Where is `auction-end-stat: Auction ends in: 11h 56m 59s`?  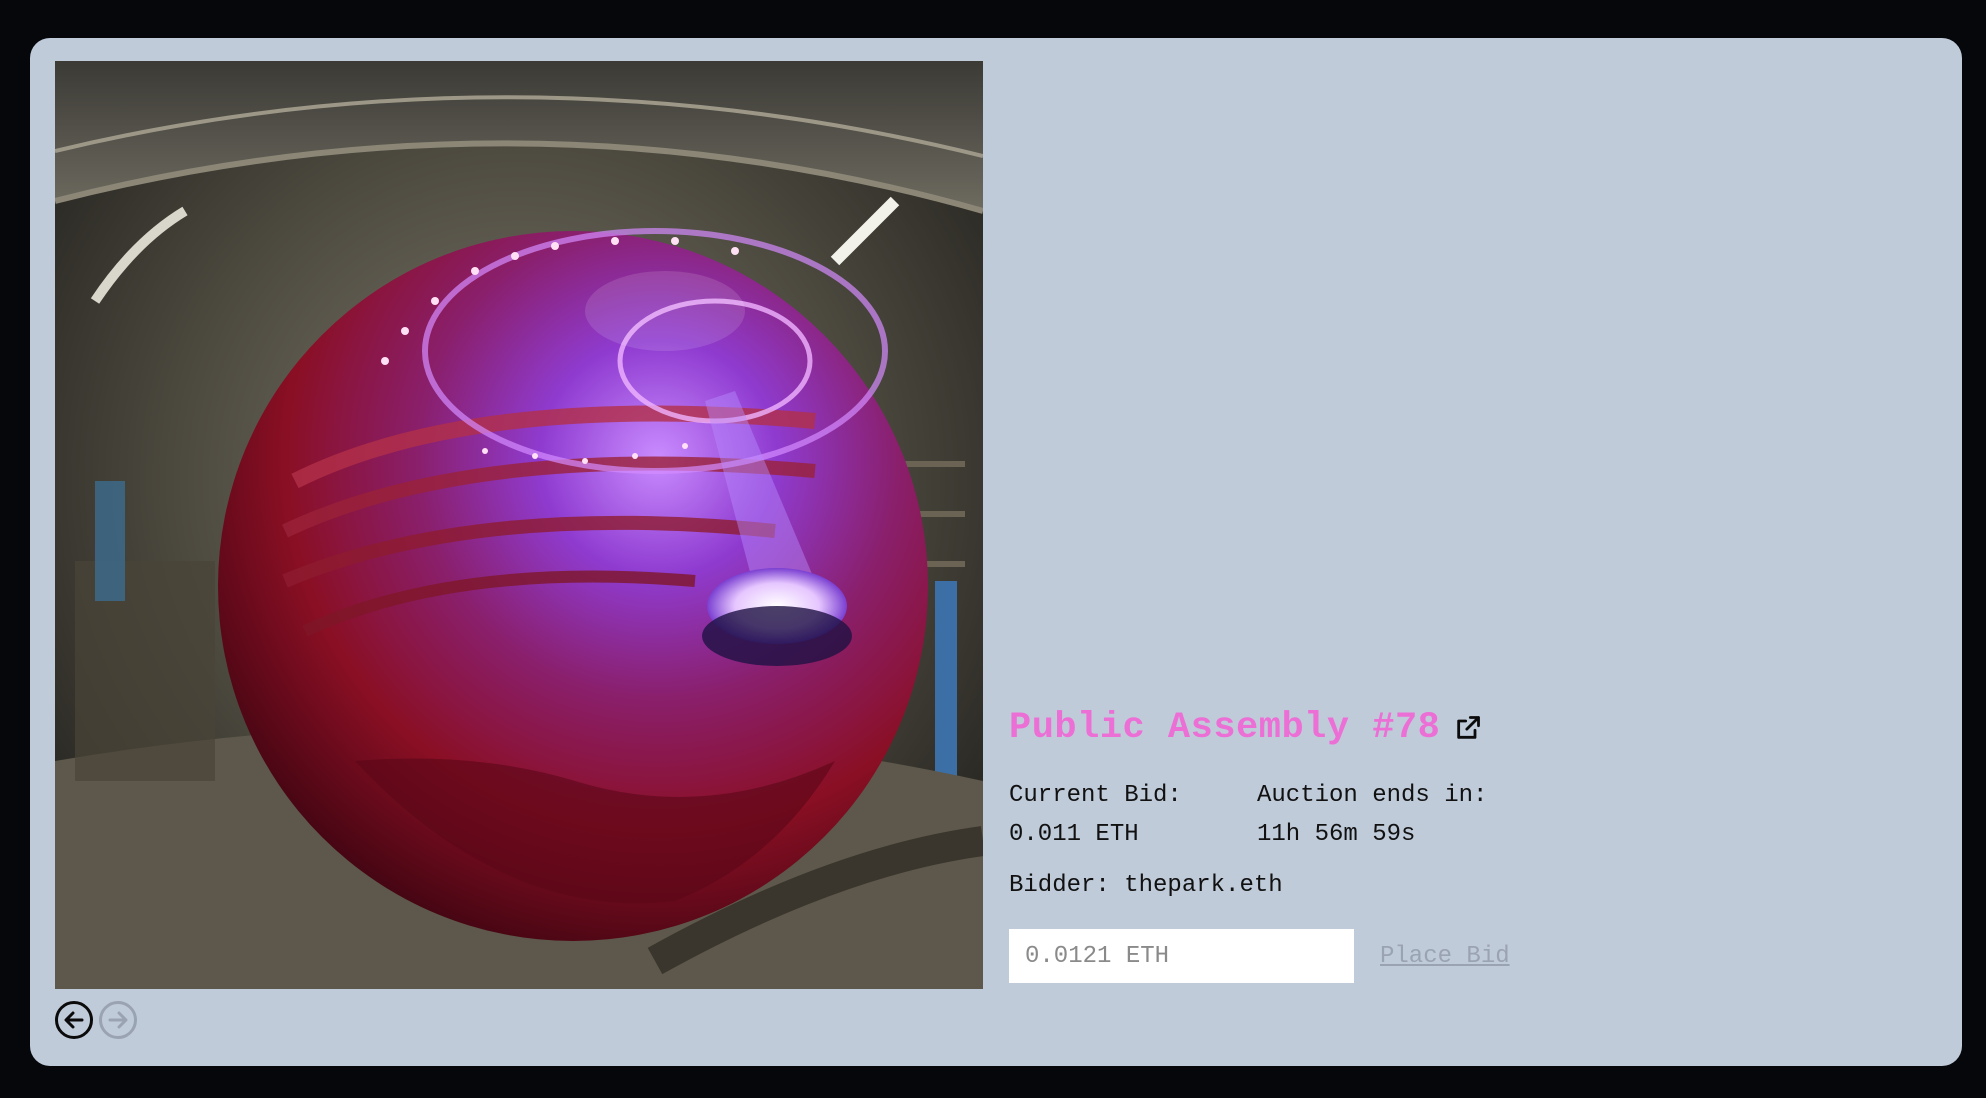
auction-end-stat: Auction ends in: 11h 56m 59s is located at coordinates (1381, 815).